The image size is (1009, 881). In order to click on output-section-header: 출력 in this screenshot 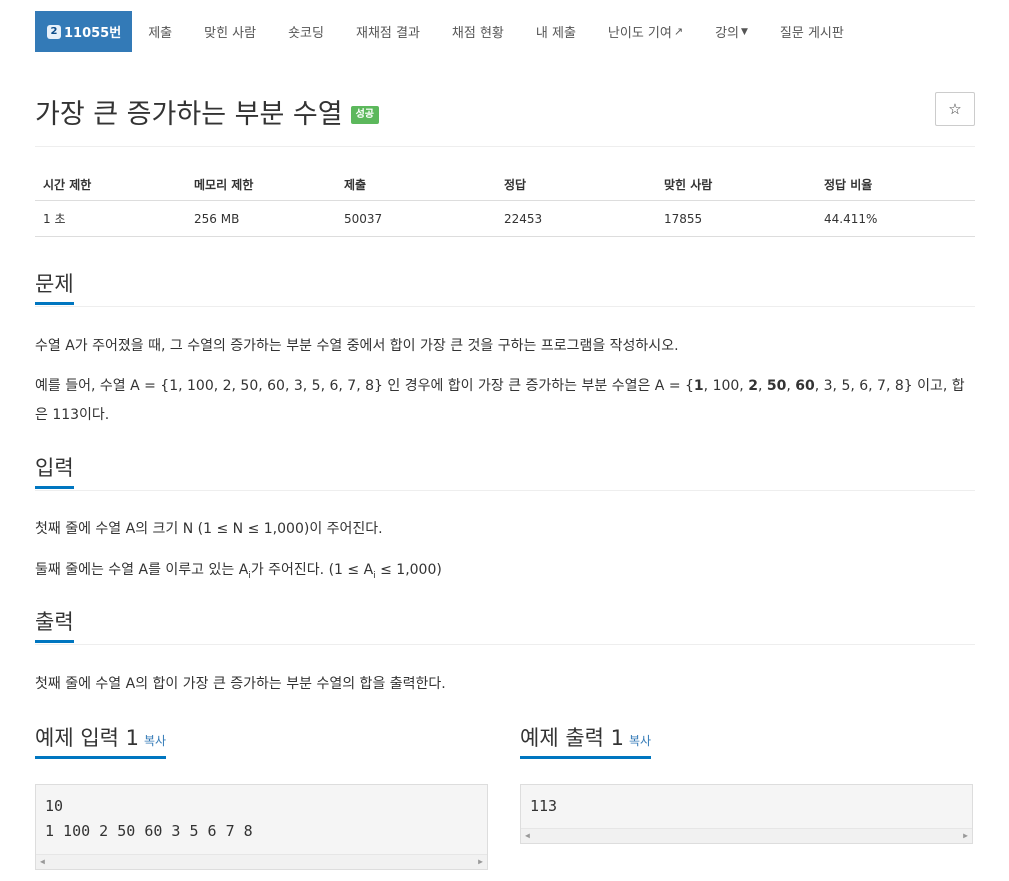, I will do `click(505, 625)`.